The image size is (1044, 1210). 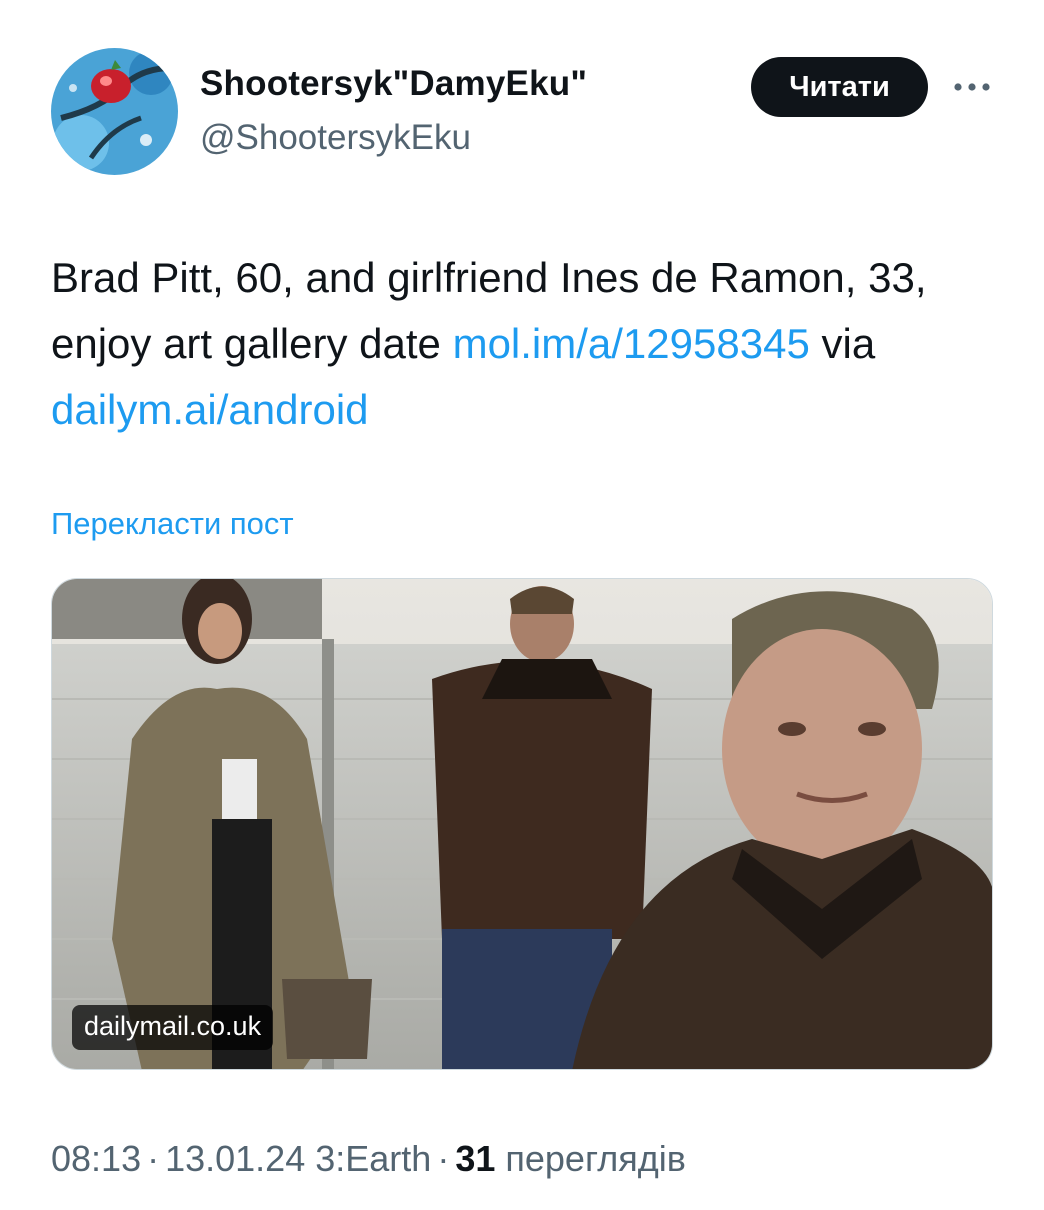 I want to click on views-label: переглядів, so click(x=595, y=1158).